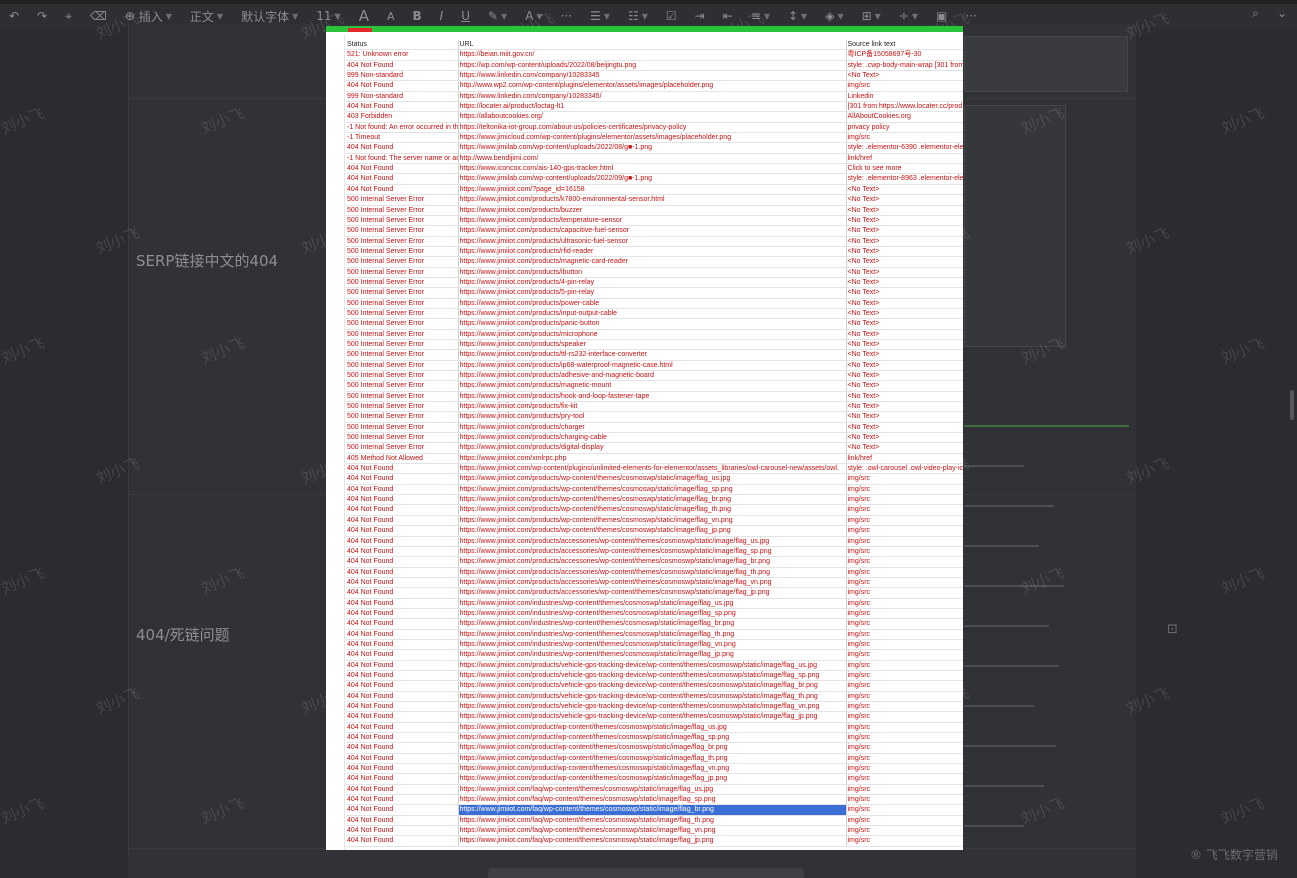 The image size is (1297, 878). What do you see at coordinates (533, 16) in the screenshot?
I see `font-color-icon: A ▼` at bounding box center [533, 16].